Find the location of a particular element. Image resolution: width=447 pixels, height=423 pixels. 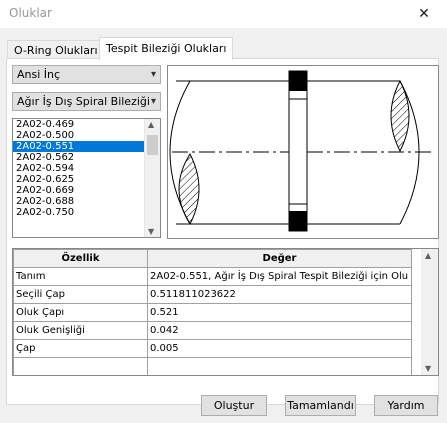

table-row: Oluk Genişliği 0.042 is located at coordinates (212, 330).